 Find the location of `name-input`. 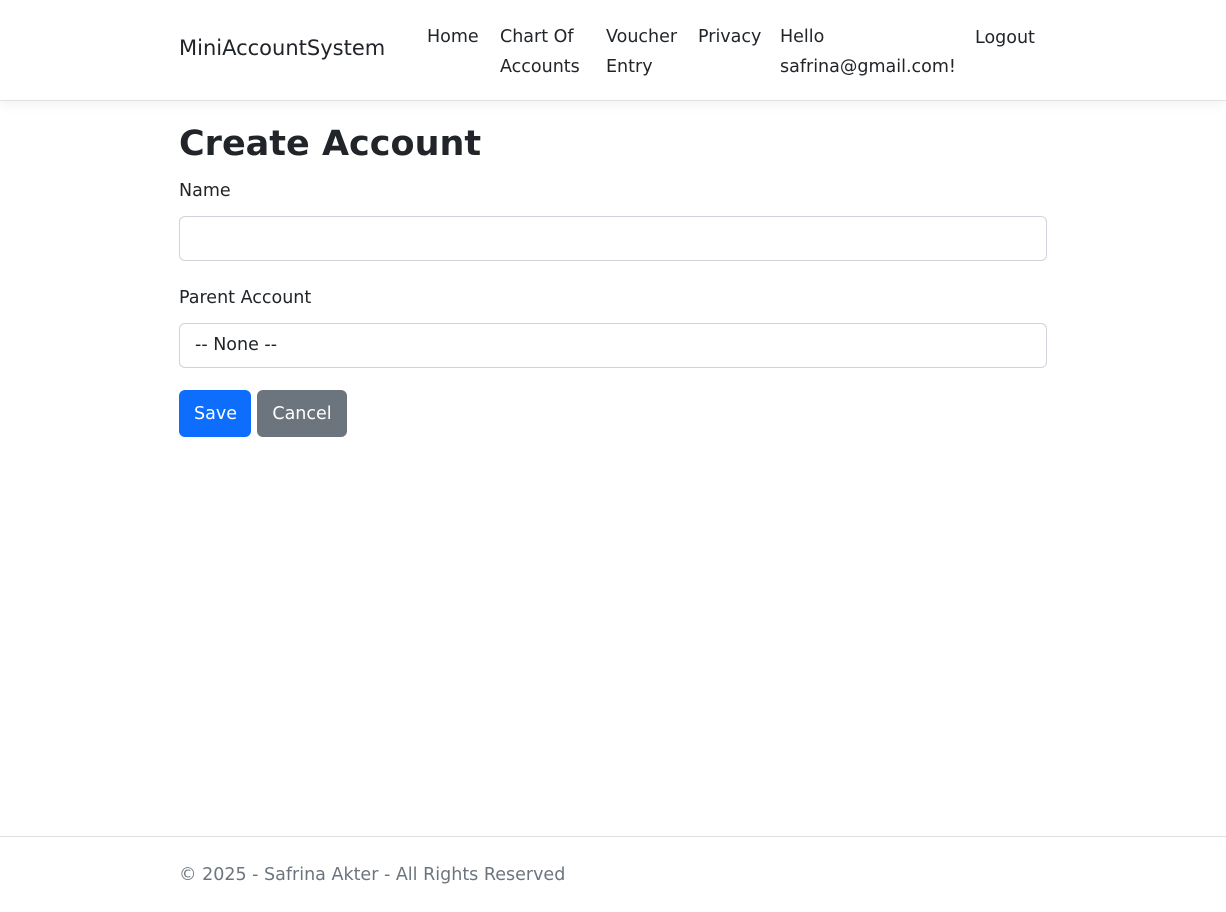

name-input is located at coordinates (613, 238).